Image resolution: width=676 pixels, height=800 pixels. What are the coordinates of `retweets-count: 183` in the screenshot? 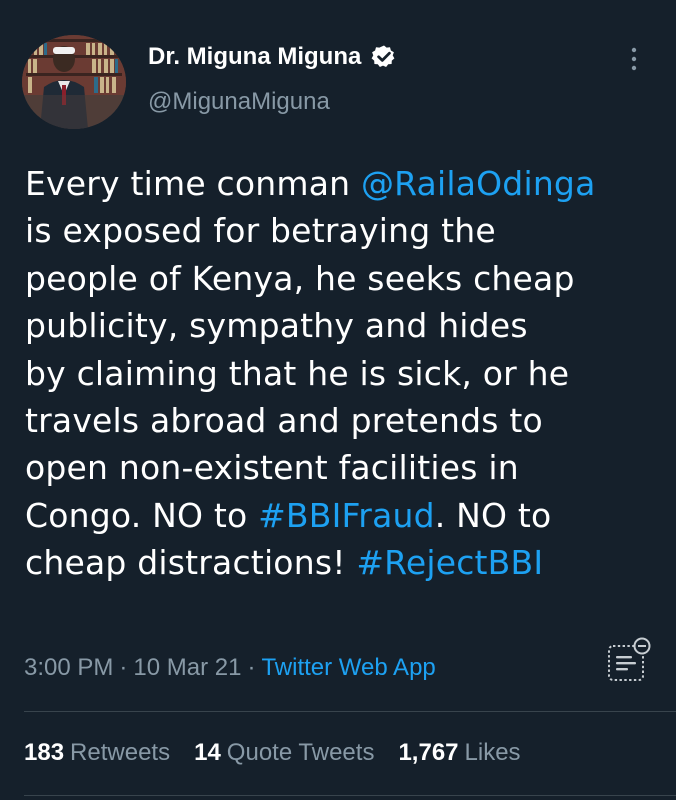 It's located at (44, 752).